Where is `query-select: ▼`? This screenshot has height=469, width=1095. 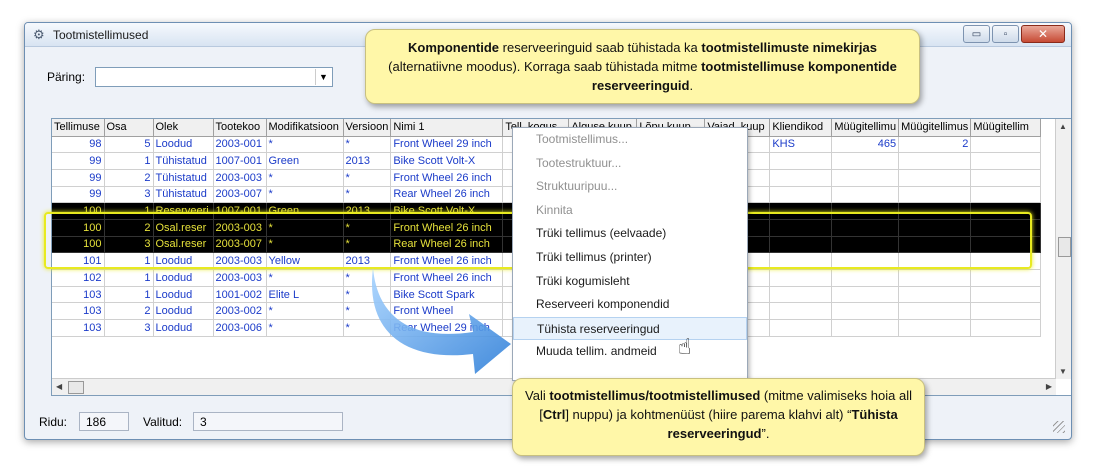
query-select: ▼ is located at coordinates (214, 77).